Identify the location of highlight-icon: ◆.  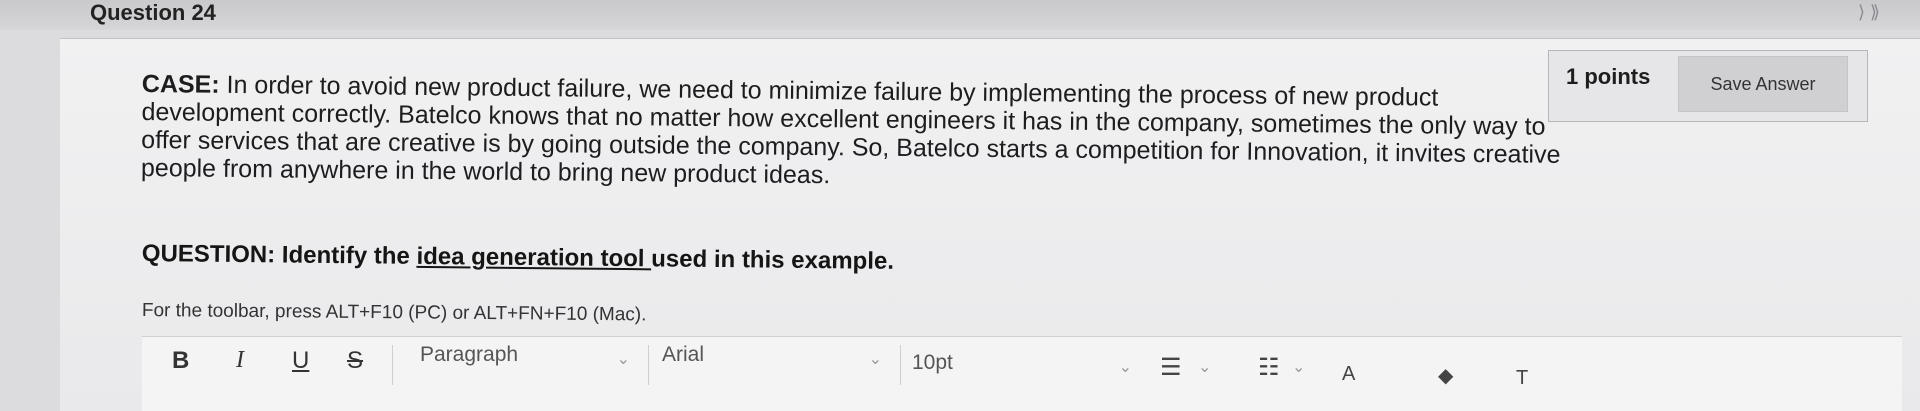
(1445, 375).